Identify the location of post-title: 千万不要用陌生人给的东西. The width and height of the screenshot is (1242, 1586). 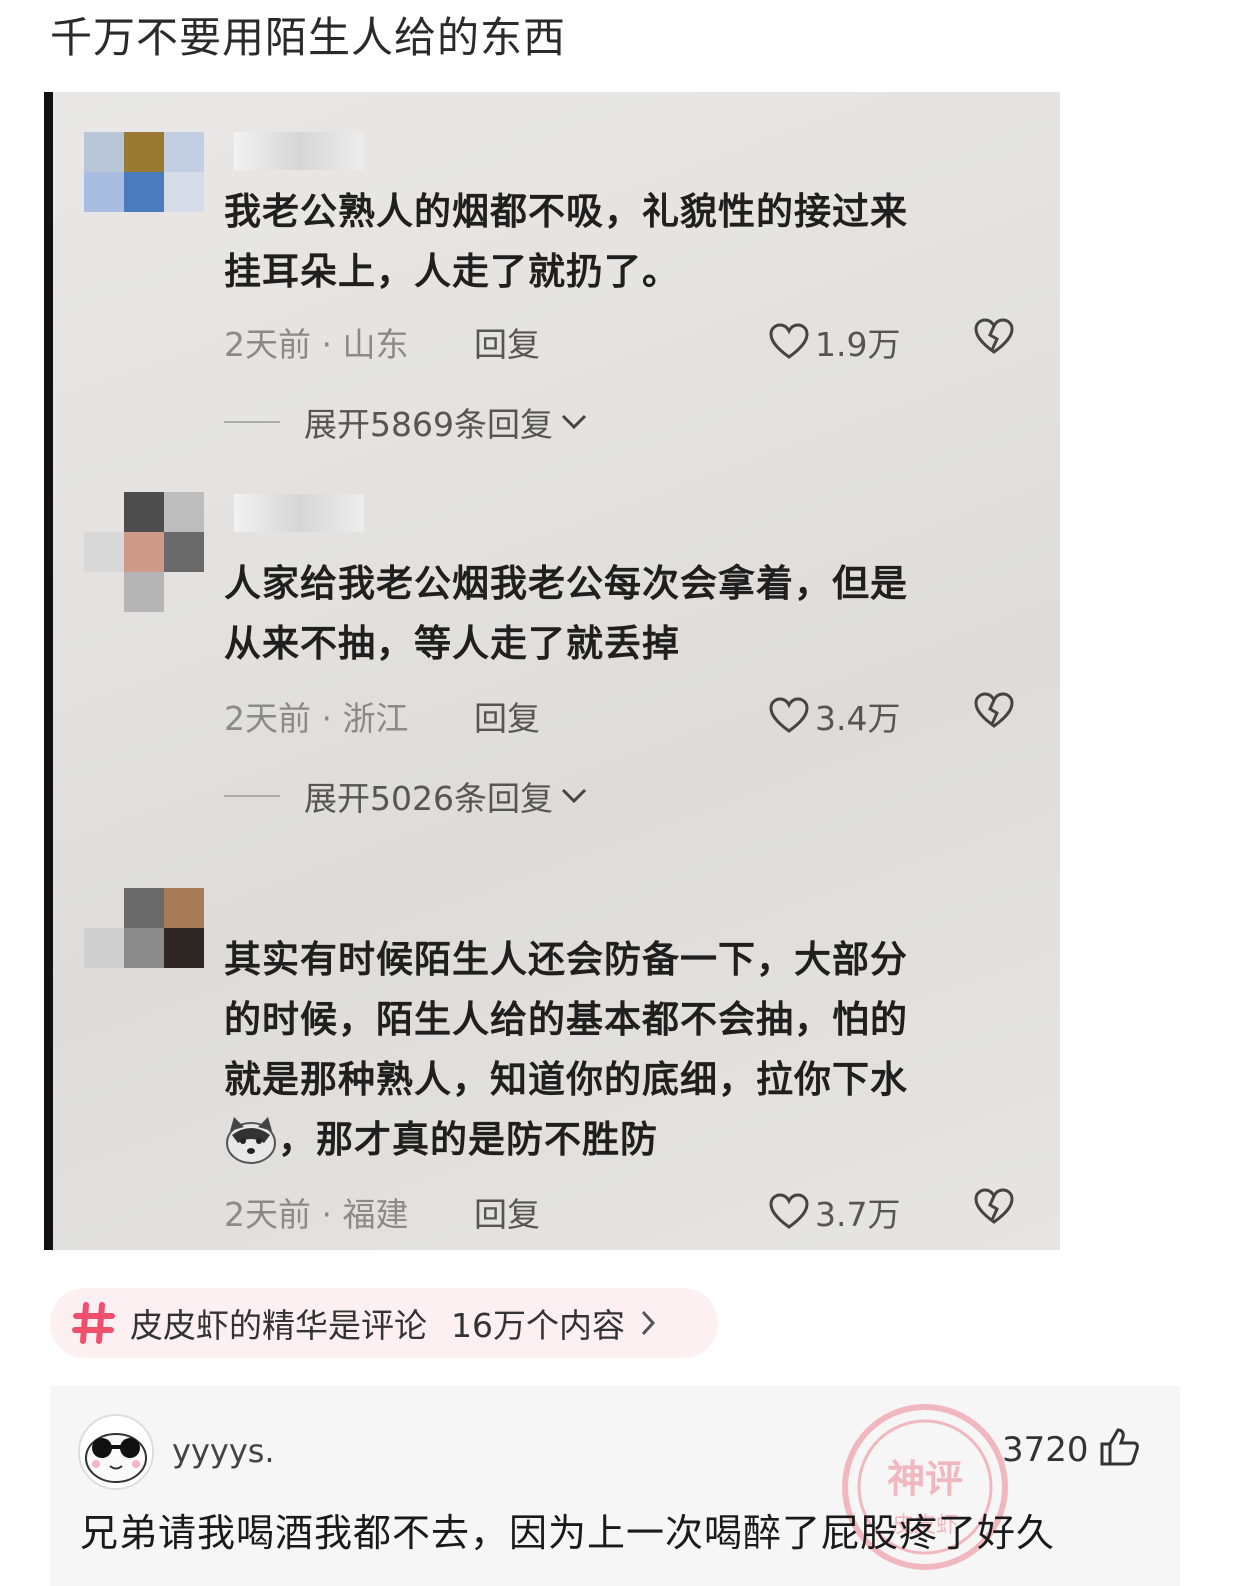
(308, 37).